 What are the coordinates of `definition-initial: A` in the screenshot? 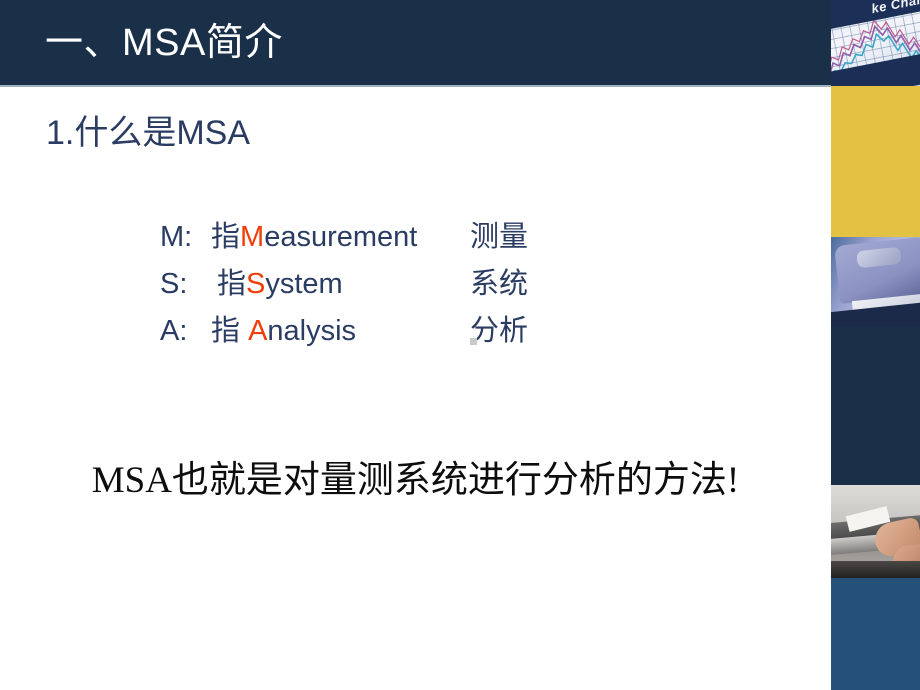 It's located at (258, 331).